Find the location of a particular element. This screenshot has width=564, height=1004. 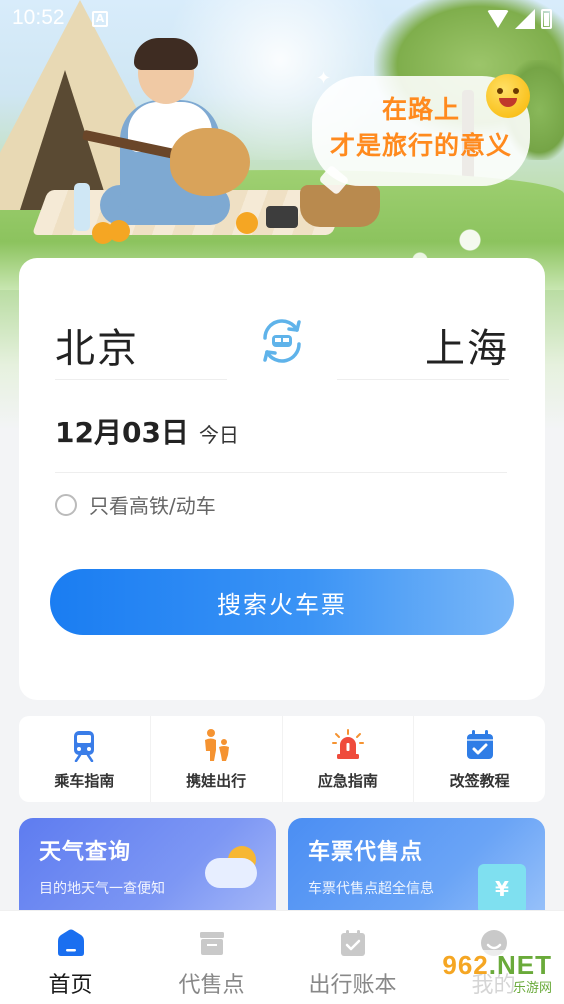

quick-entry-travel-with-kids: 携娃出行 is located at coordinates (217, 759).